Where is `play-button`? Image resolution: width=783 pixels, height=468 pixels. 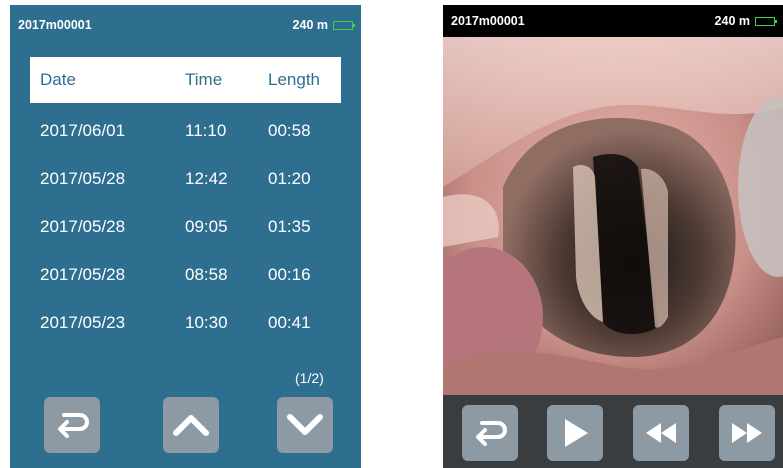
play-button is located at coordinates (575, 433).